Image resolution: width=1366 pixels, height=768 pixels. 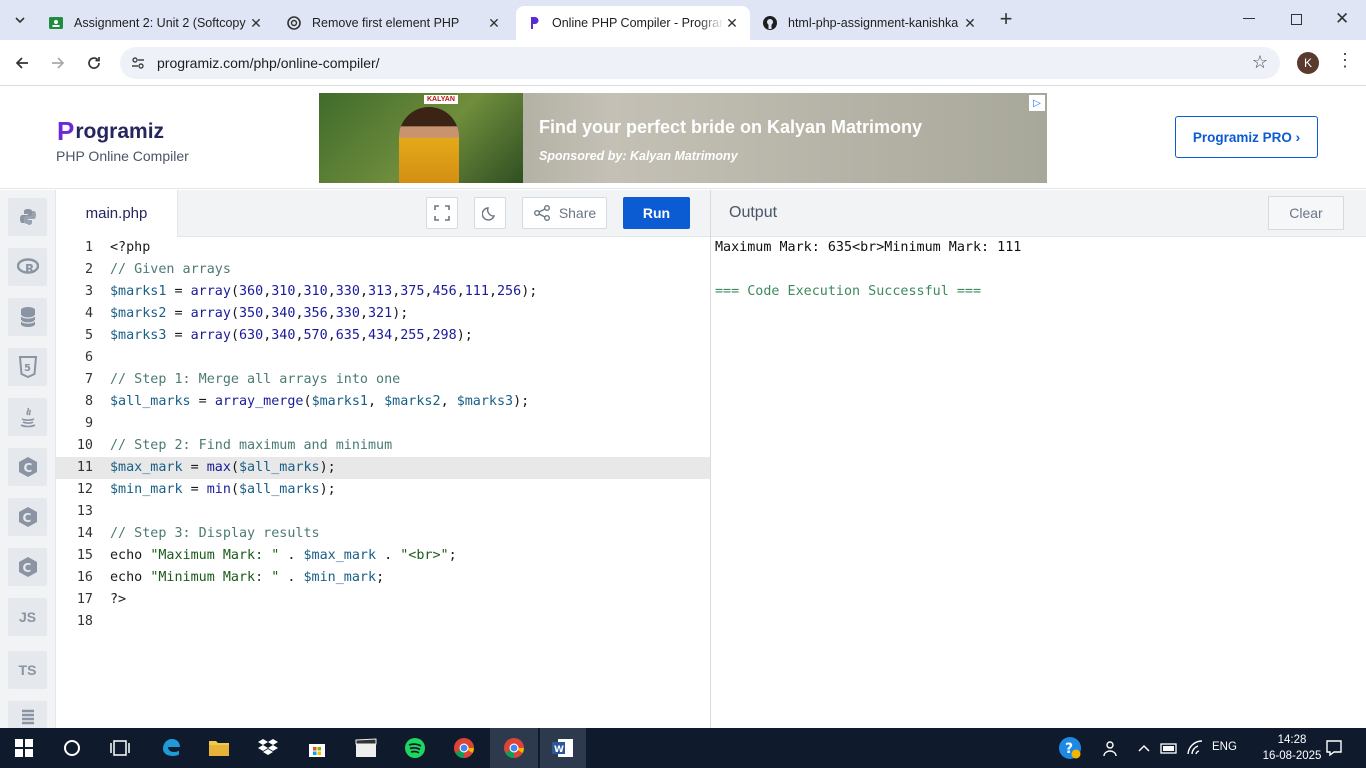 What do you see at coordinates (514, 748) in the screenshot?
I see `chrome-active-icon` at bounding box center [514, 748].